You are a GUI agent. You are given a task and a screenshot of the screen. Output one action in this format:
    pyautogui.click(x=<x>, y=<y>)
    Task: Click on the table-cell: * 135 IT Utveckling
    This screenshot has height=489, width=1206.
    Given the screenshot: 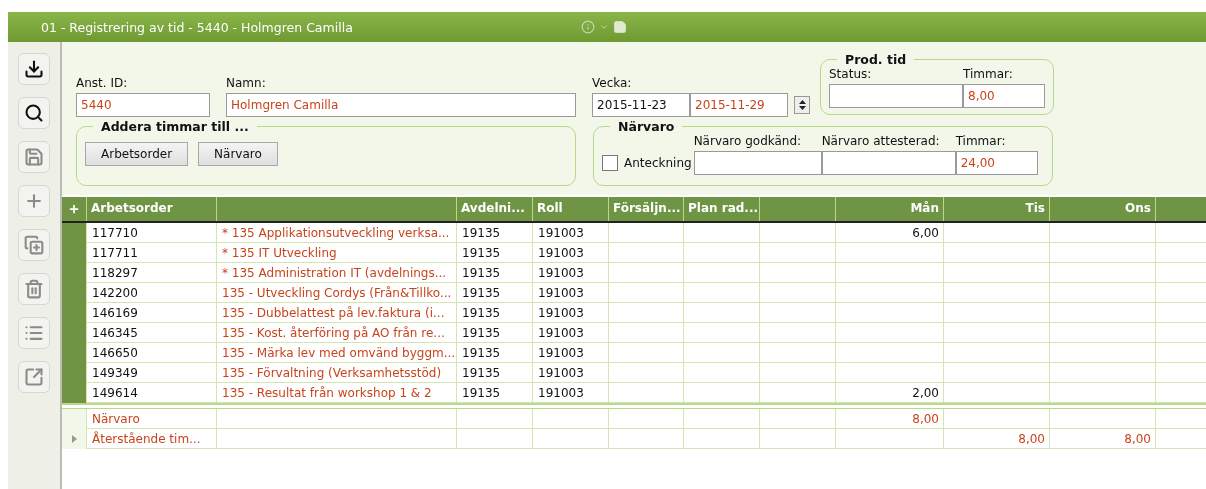 What is the action you would take?
    pyautogui.click(x=336, y=253)
    